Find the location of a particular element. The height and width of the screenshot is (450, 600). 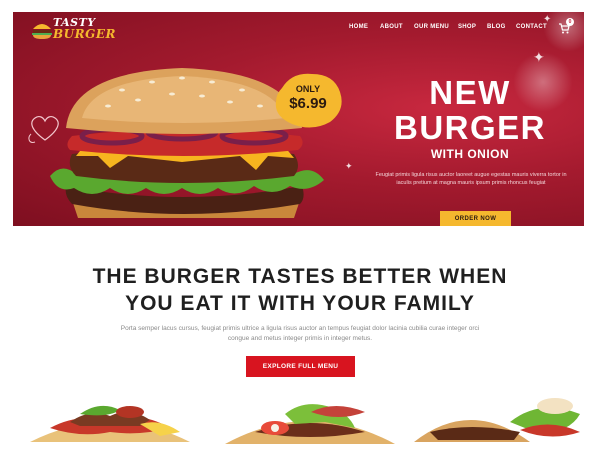

headline-line2: YOU EAT IT WITH YOUR FAMILY is located at coordinates (300, 303).